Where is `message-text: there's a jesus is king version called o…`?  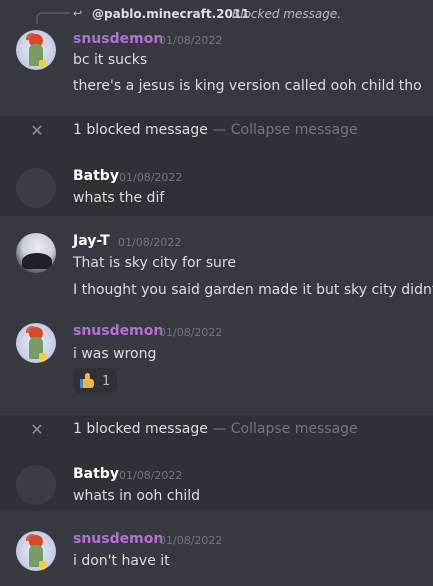 message-text: there's a jesus is king version called o… is located at coordinates (247, 86).